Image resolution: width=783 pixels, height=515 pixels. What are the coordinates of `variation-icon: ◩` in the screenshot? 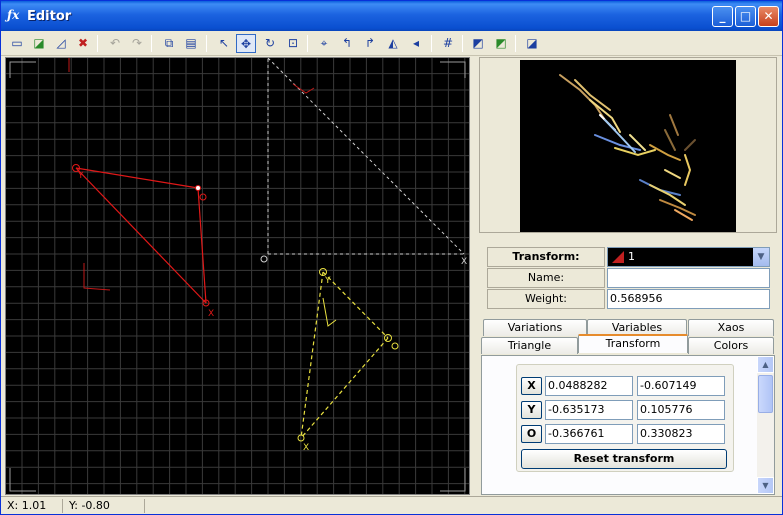 It's located at (501, 43).